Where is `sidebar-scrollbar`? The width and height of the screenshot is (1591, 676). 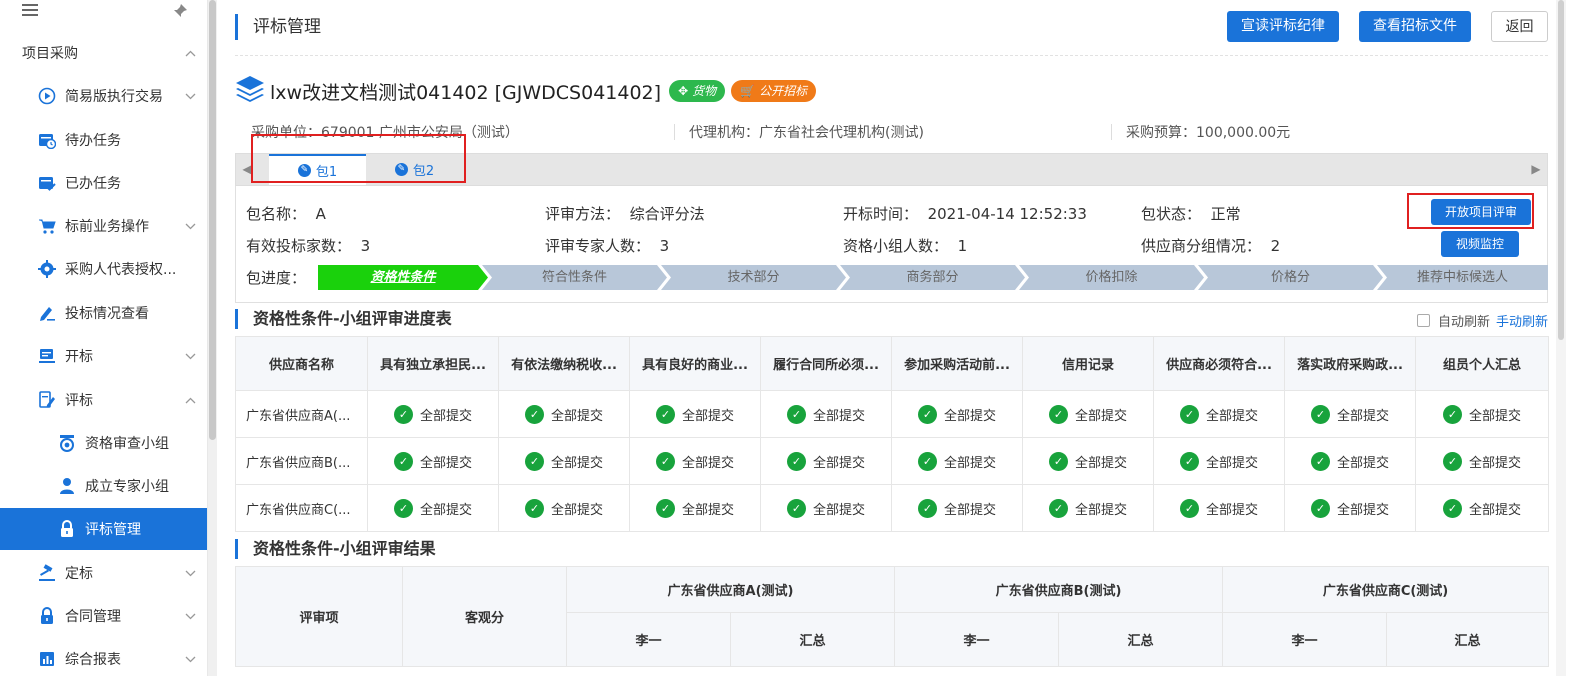 sidebar-scrollbar is located at coordinates (212, 338).